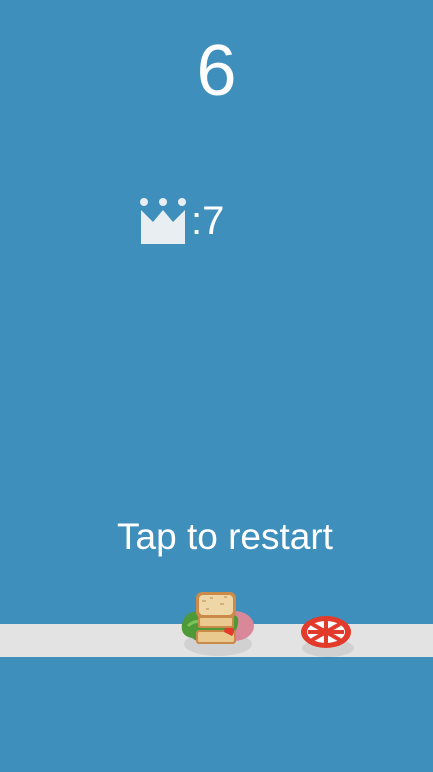 This screenshot has height=772, width=433. I want to click on tomato-slice-icon, so click(327, 636).